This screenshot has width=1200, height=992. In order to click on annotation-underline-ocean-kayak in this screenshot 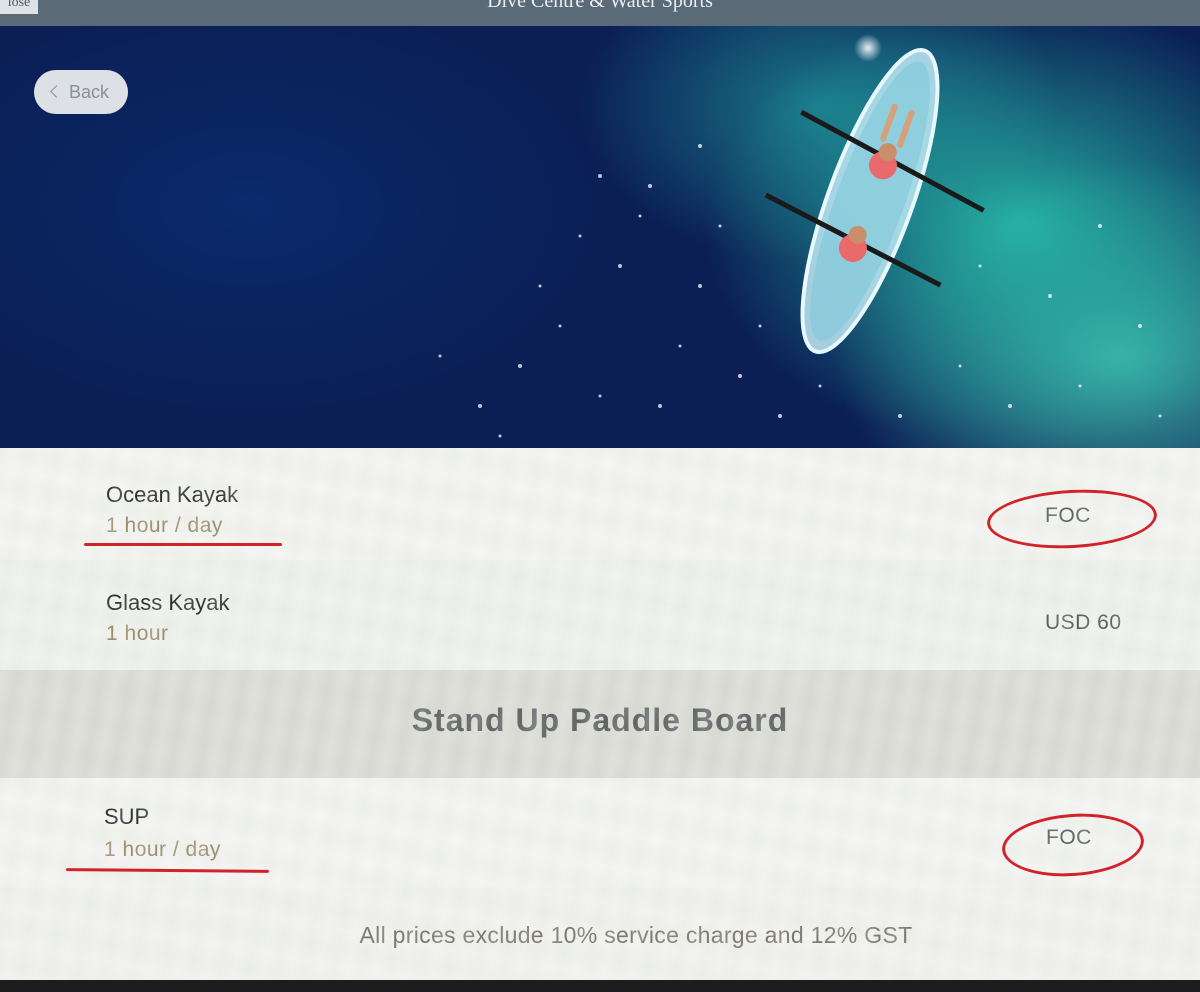, I will do `click(183, 544)`.